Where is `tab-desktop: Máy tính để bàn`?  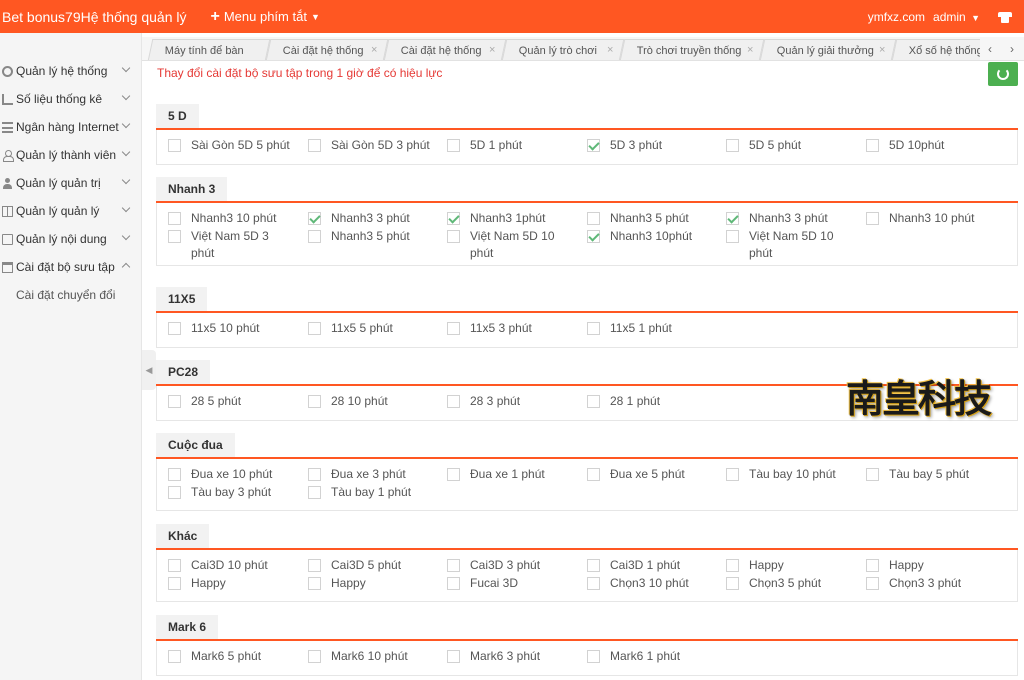
tab-desktop: Máy tính để bàn is located at coordinates (209, 49).